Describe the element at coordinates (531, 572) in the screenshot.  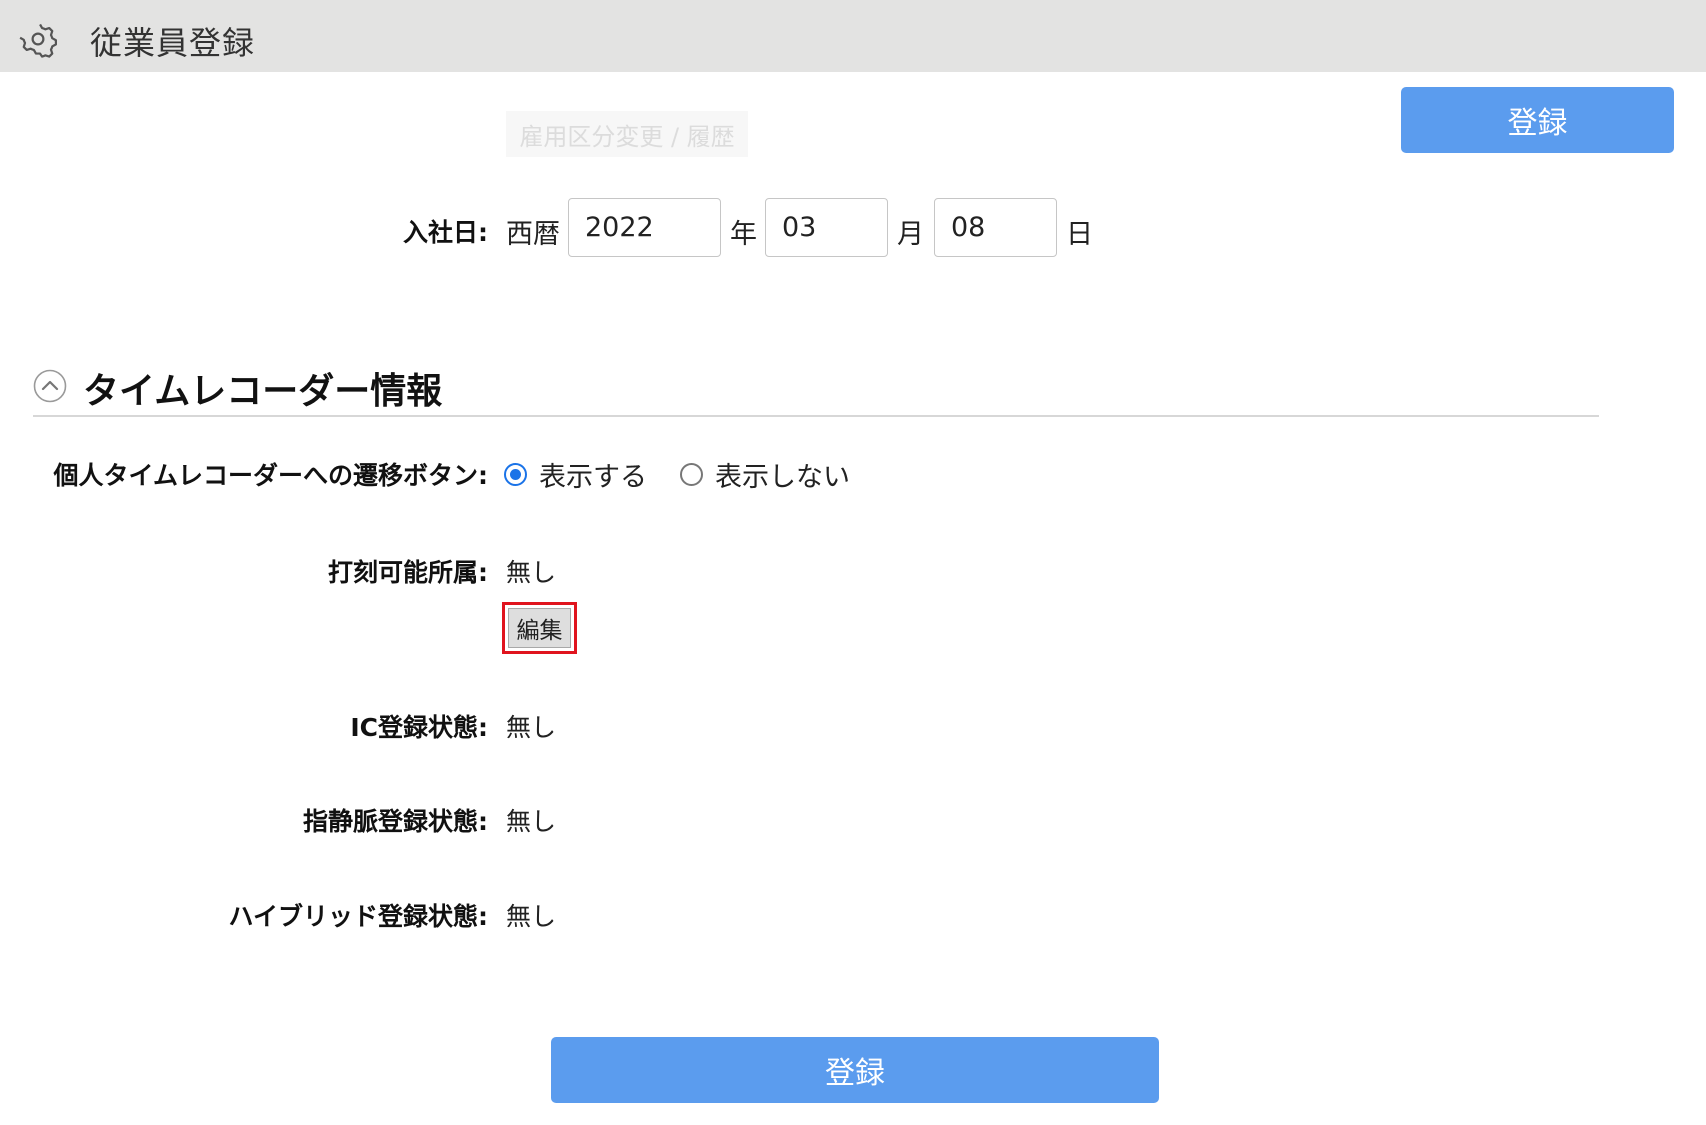
I see `clock-affiliation-value: 無し` at that location.